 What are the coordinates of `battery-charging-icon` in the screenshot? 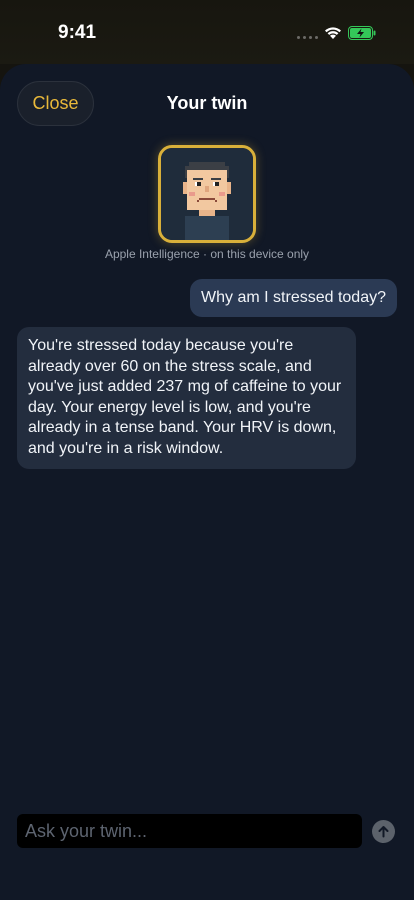 It's located at (362, 33).